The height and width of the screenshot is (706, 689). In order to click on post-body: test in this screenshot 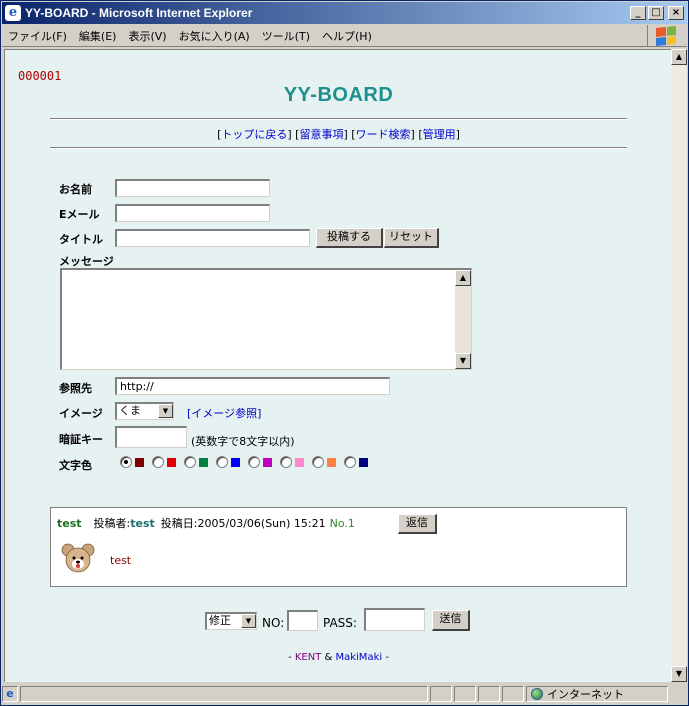, I will do `click(121, 560)`.